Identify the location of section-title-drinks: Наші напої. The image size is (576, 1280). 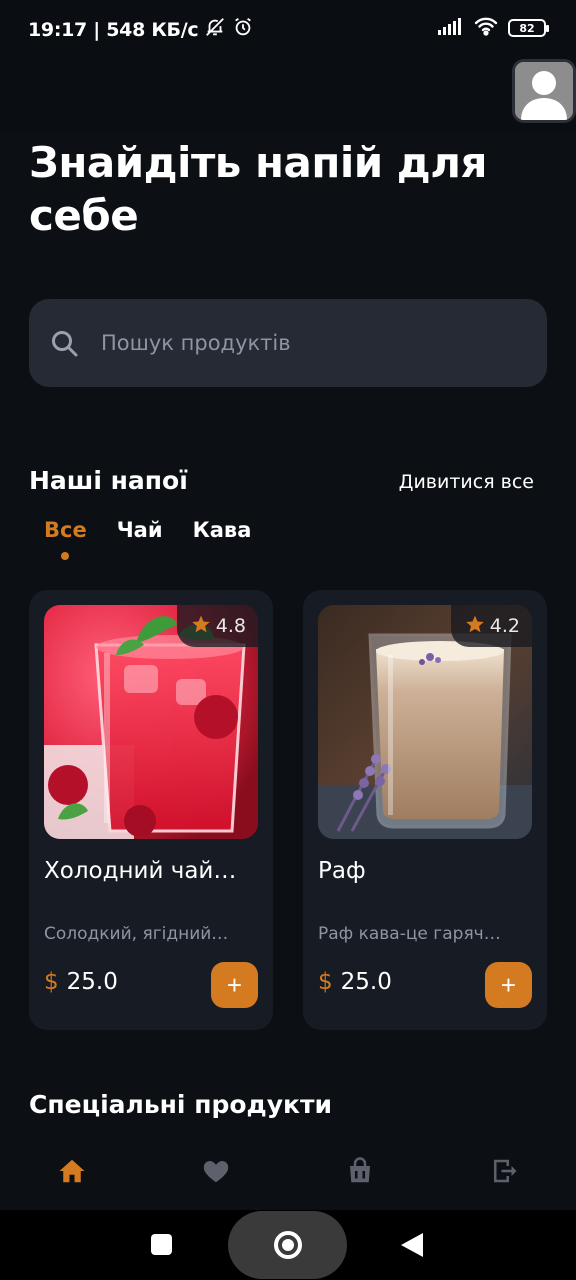
(108, 480).